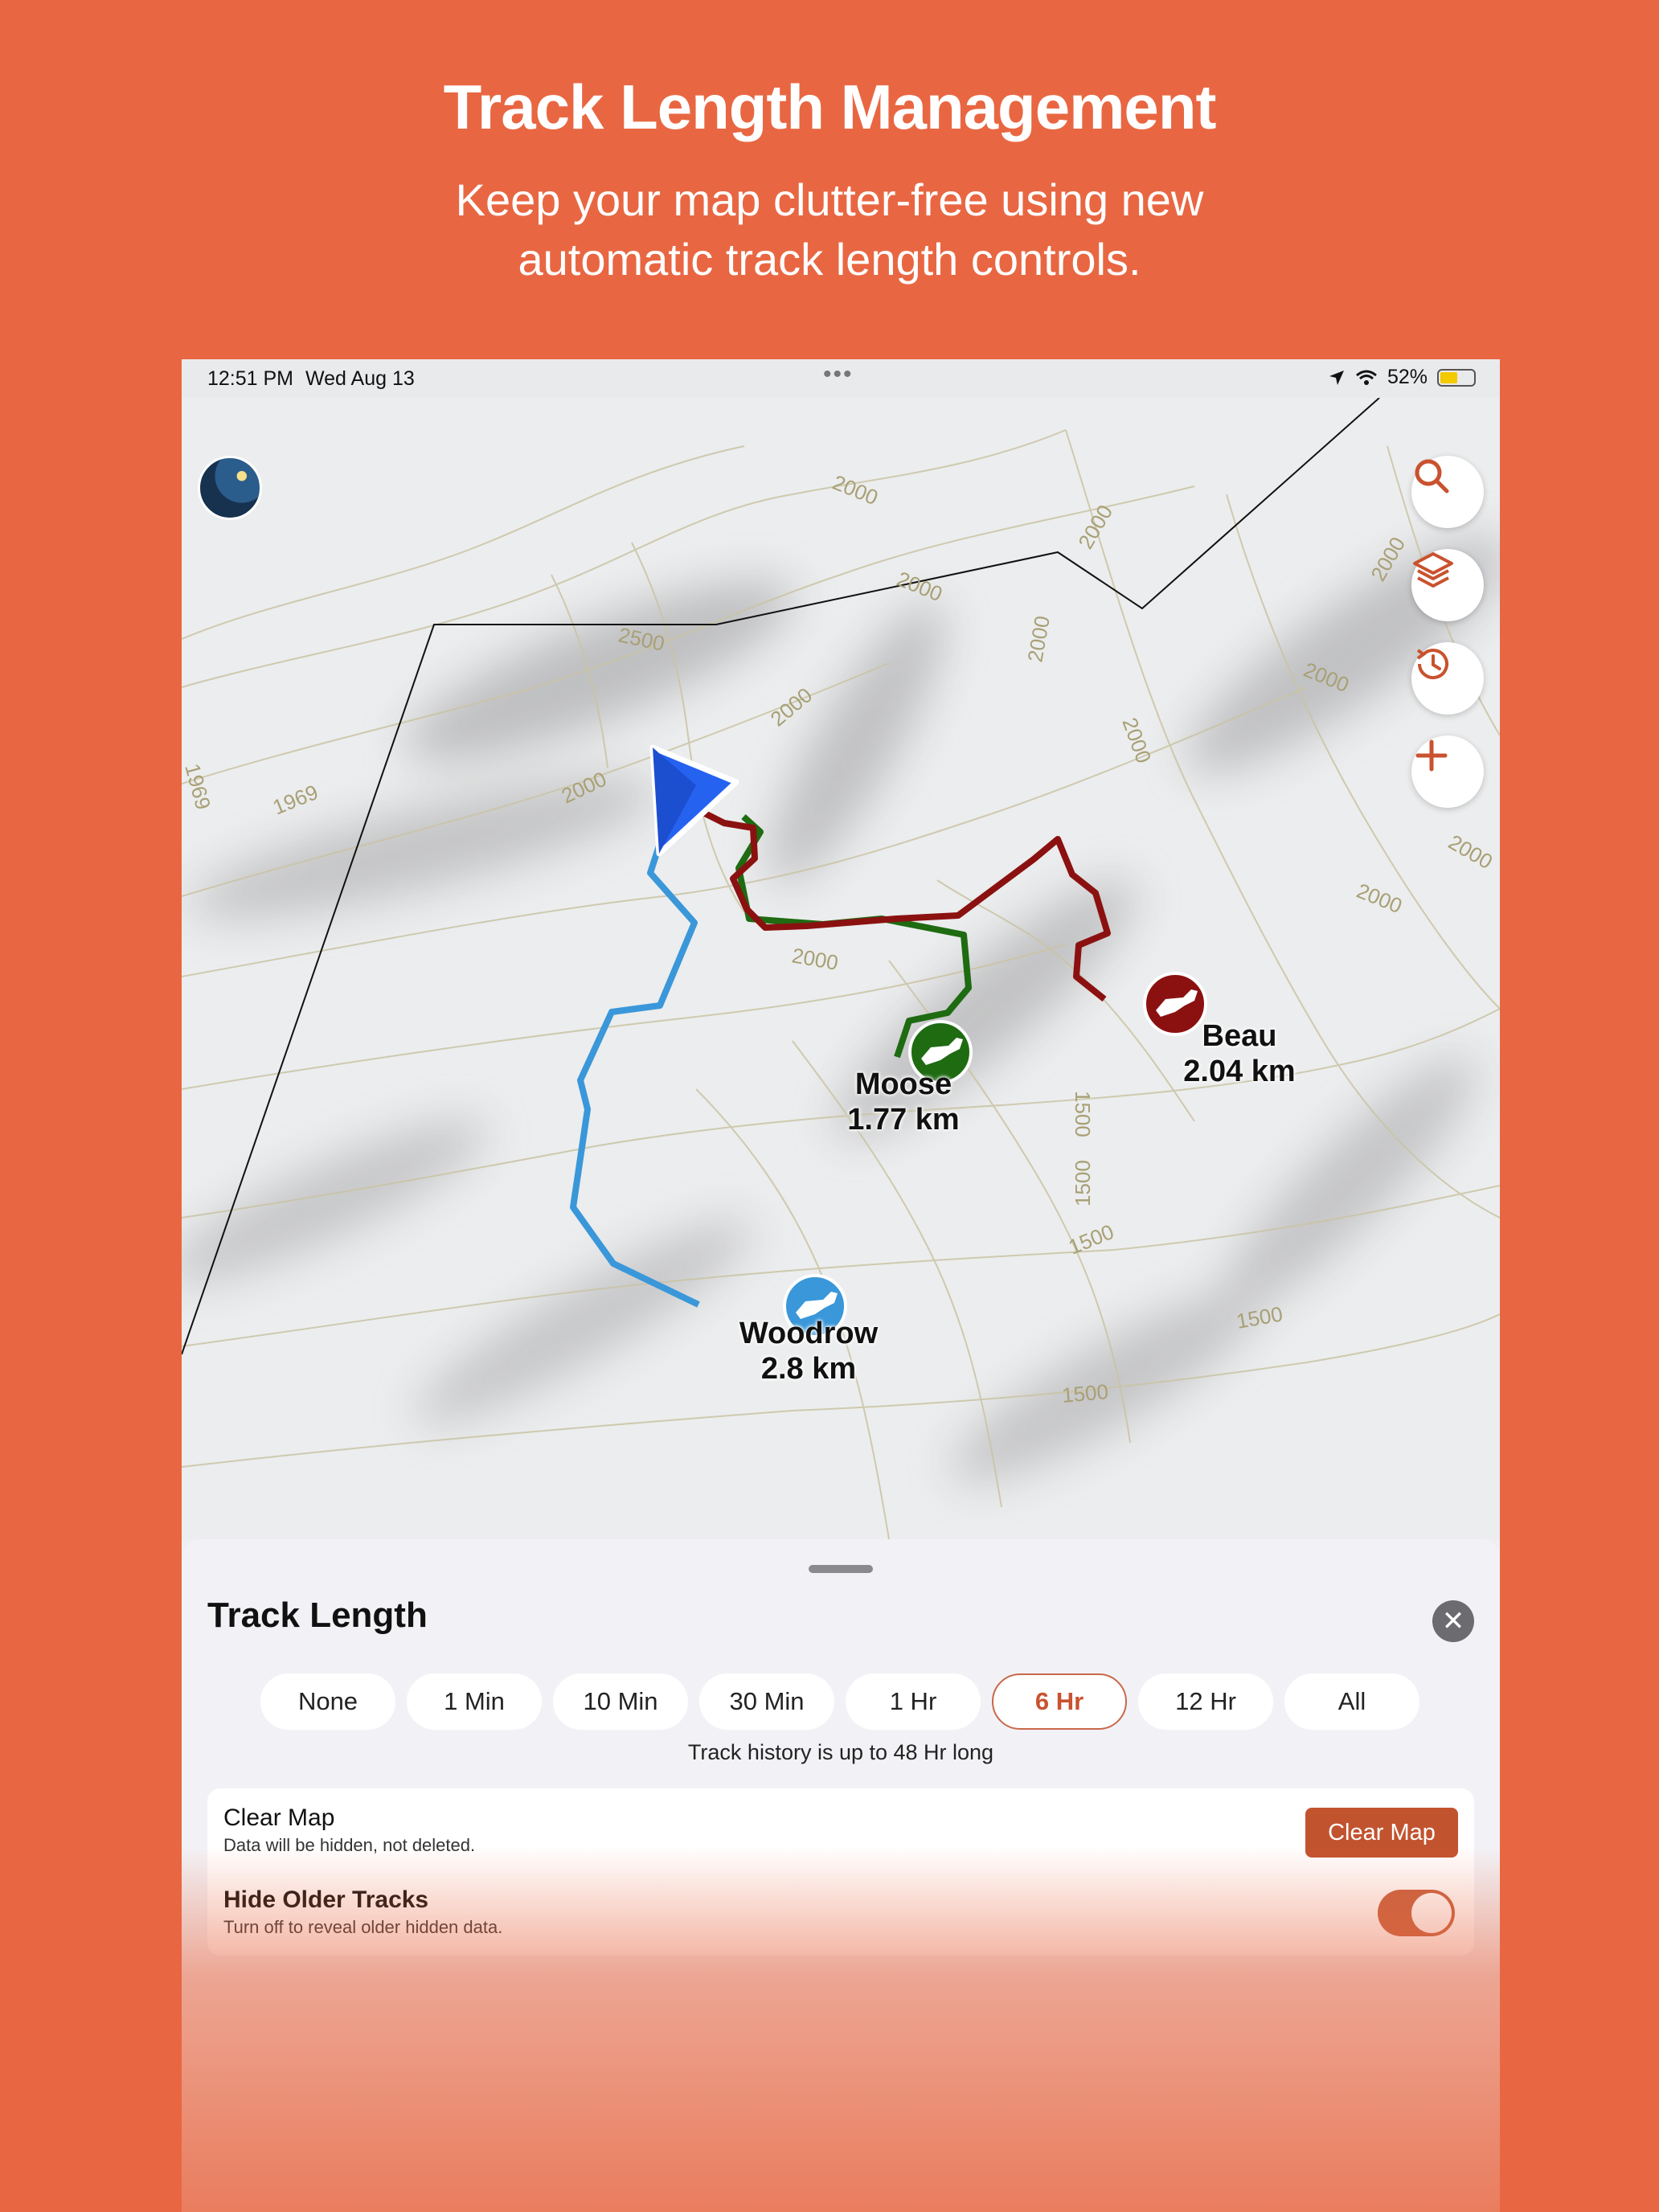  I want to click on clear-map-button: Clear Map, so click(1381, 1833).